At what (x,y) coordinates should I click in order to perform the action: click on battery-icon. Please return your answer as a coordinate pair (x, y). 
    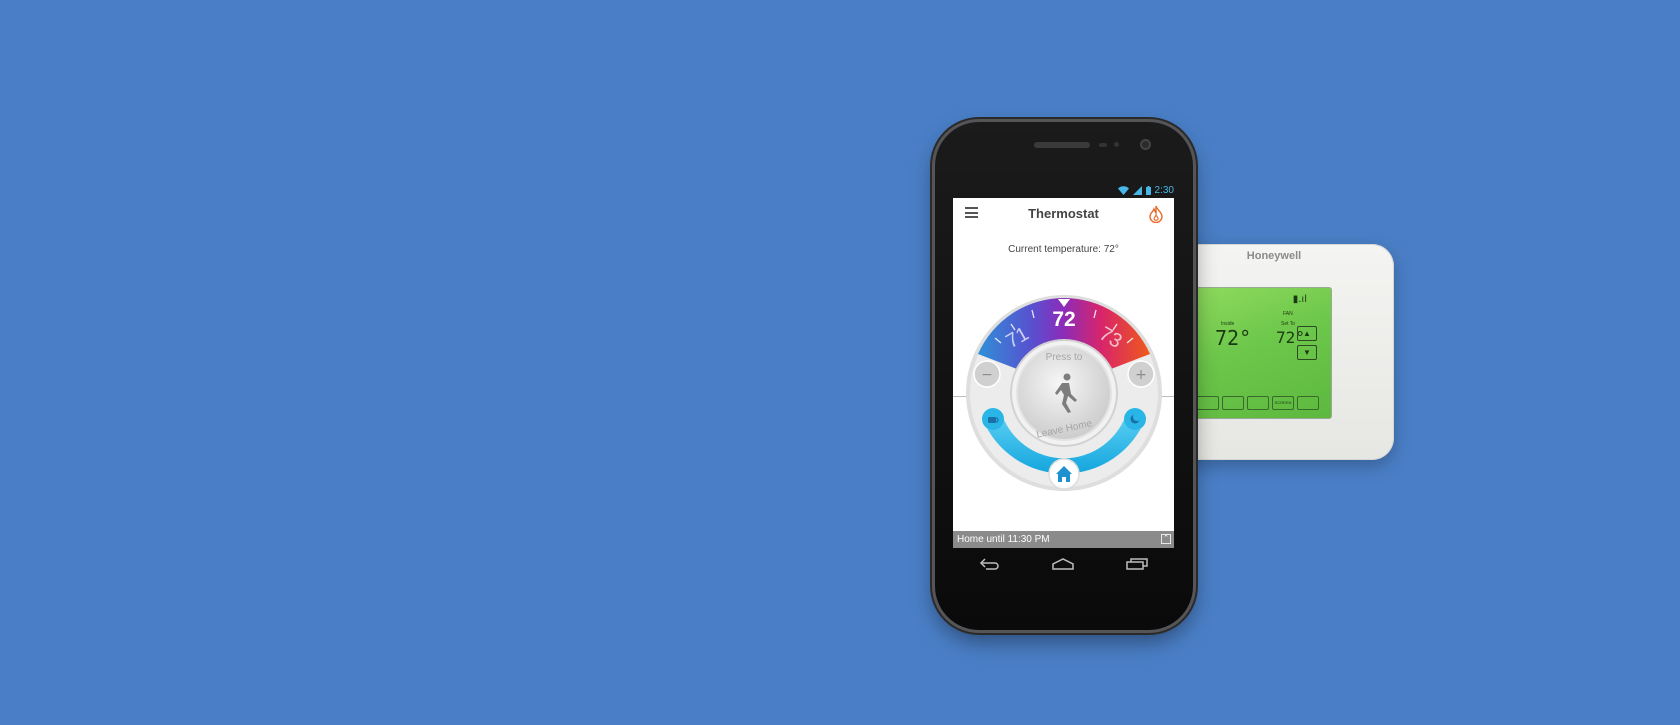
    Looking at the image, I should click on (1148, 190).